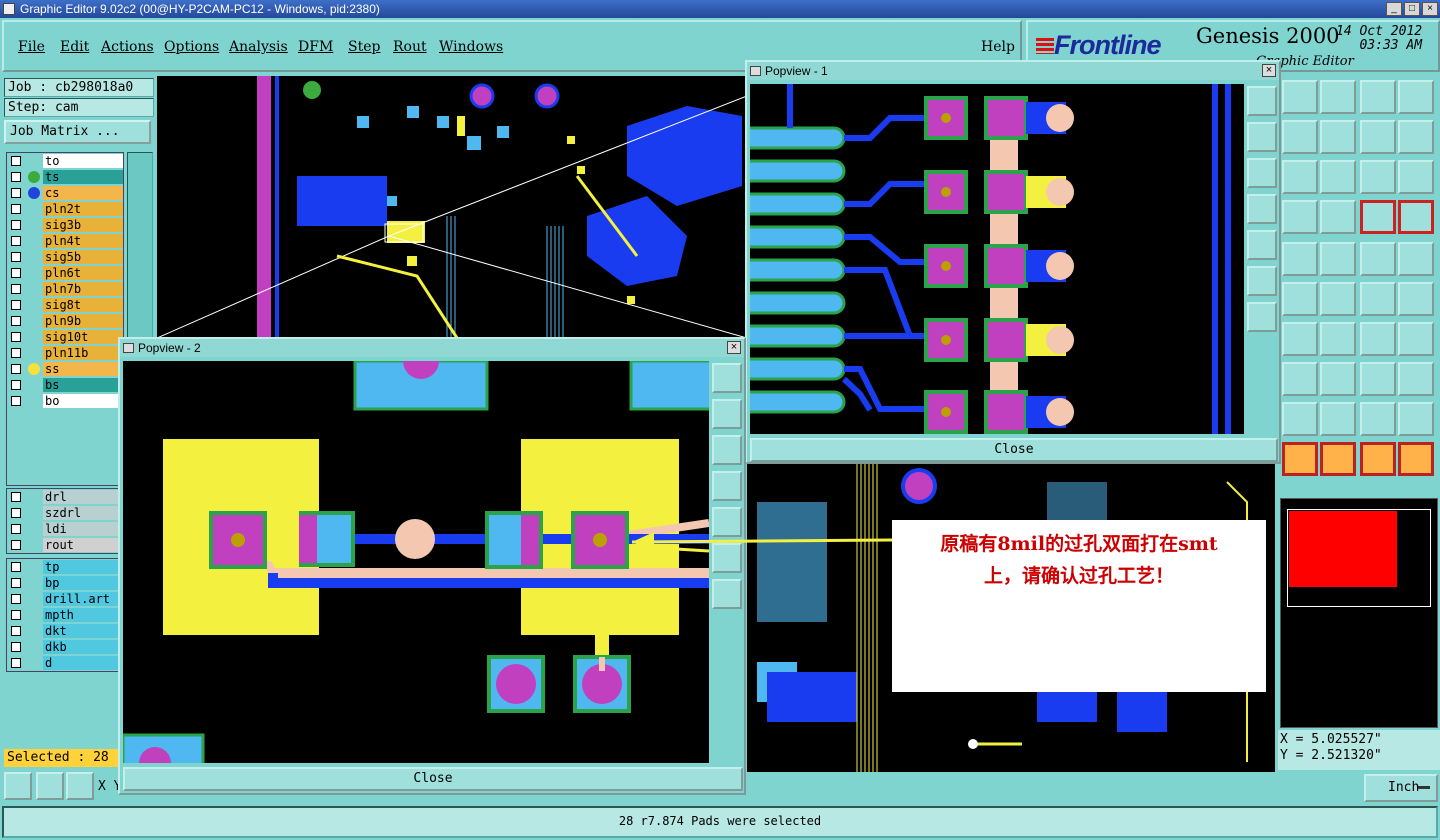 The image size is (1440, 840). Describe the element at coordinates (83, 209) in the screenshot. I see `layer-name: pln2t` at that location.